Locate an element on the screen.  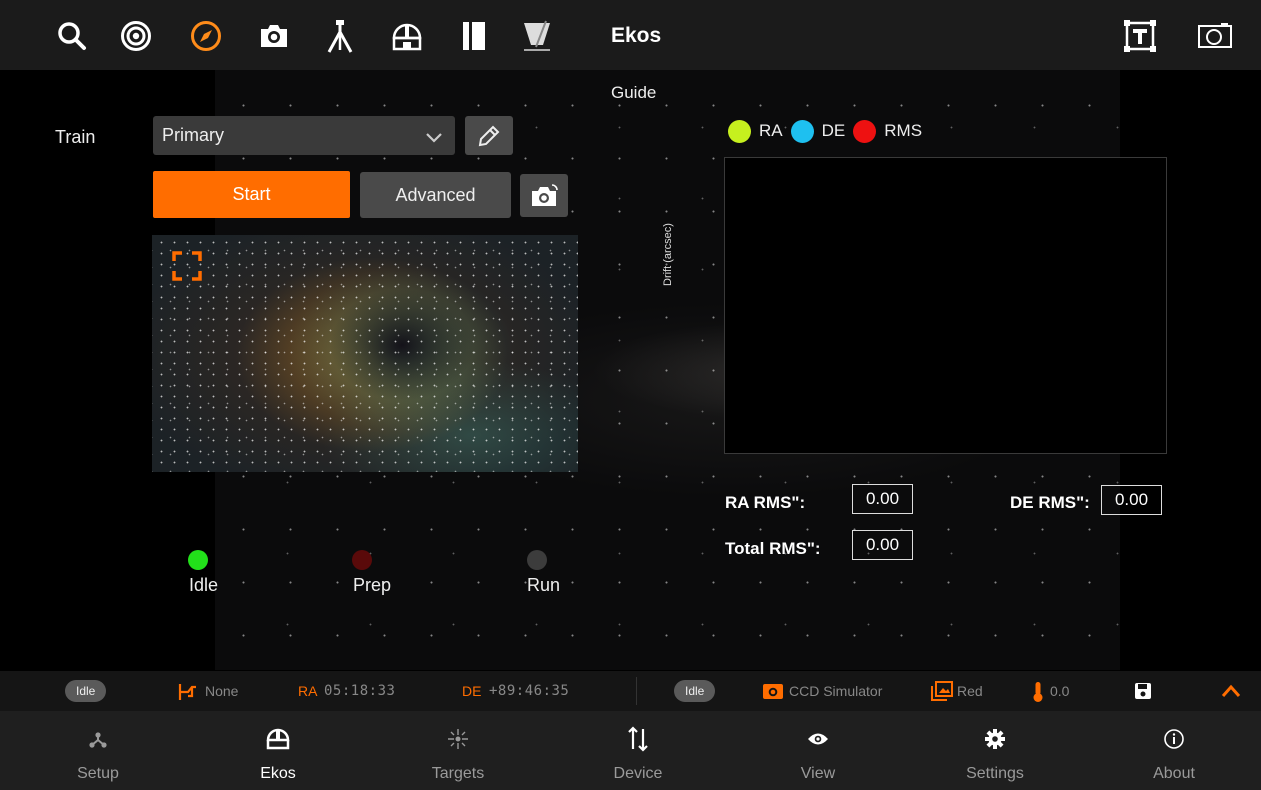
nav-view-label: View is located at coordinates (818, 773).